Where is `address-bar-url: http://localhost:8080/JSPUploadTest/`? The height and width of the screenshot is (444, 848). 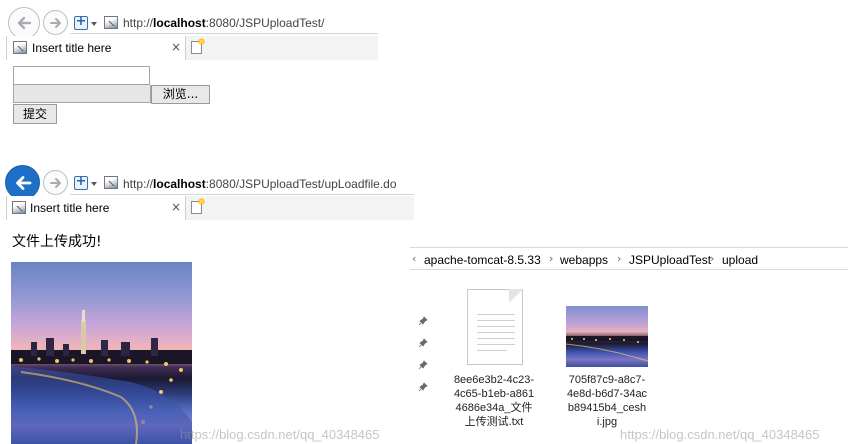 address-bar-url: http://localhost:8080/JSPUploadTest/ is located at coordinates (223, 23).